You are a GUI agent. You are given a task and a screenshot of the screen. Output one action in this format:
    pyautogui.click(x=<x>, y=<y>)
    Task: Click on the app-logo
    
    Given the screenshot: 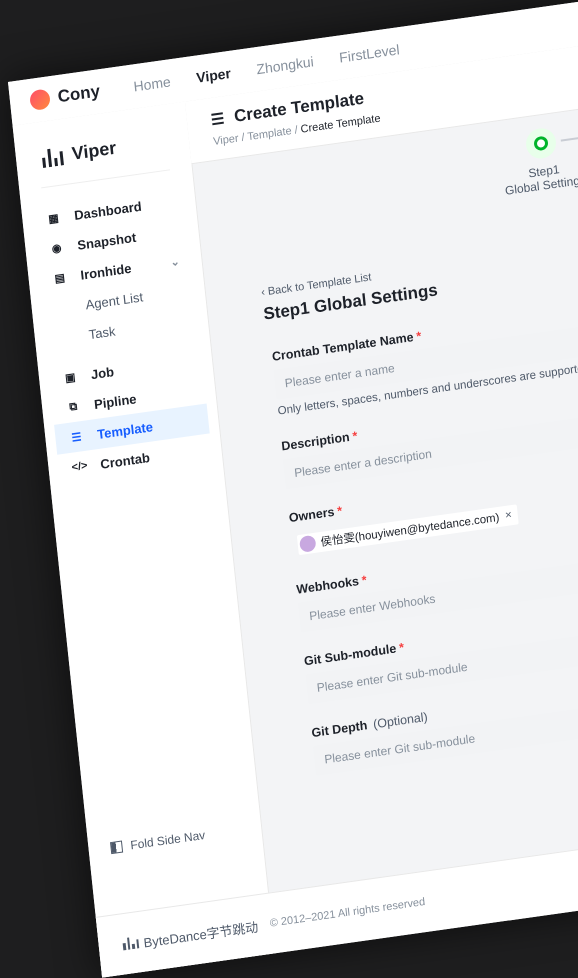 What is the action you would take?
    pyautogui.click(x=40, y=100)
    